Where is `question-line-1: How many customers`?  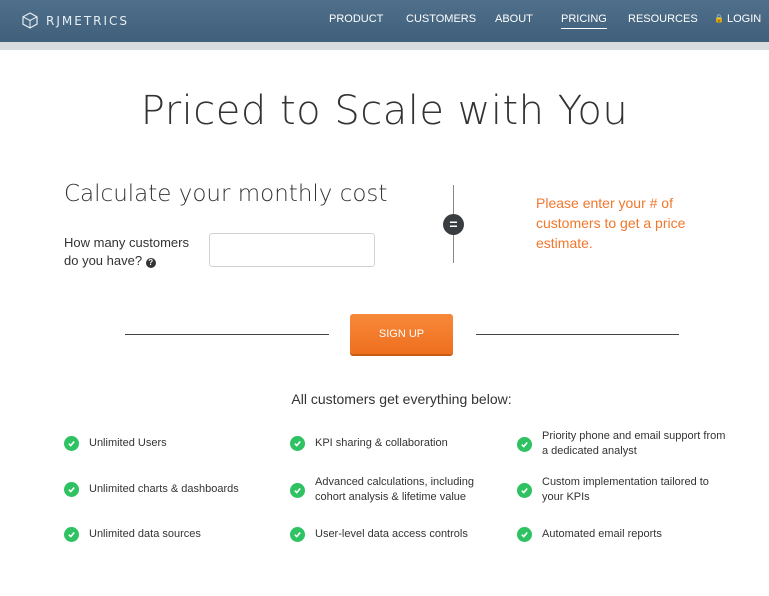
question-line-1: How many customers is located at coordinates (126, 242).